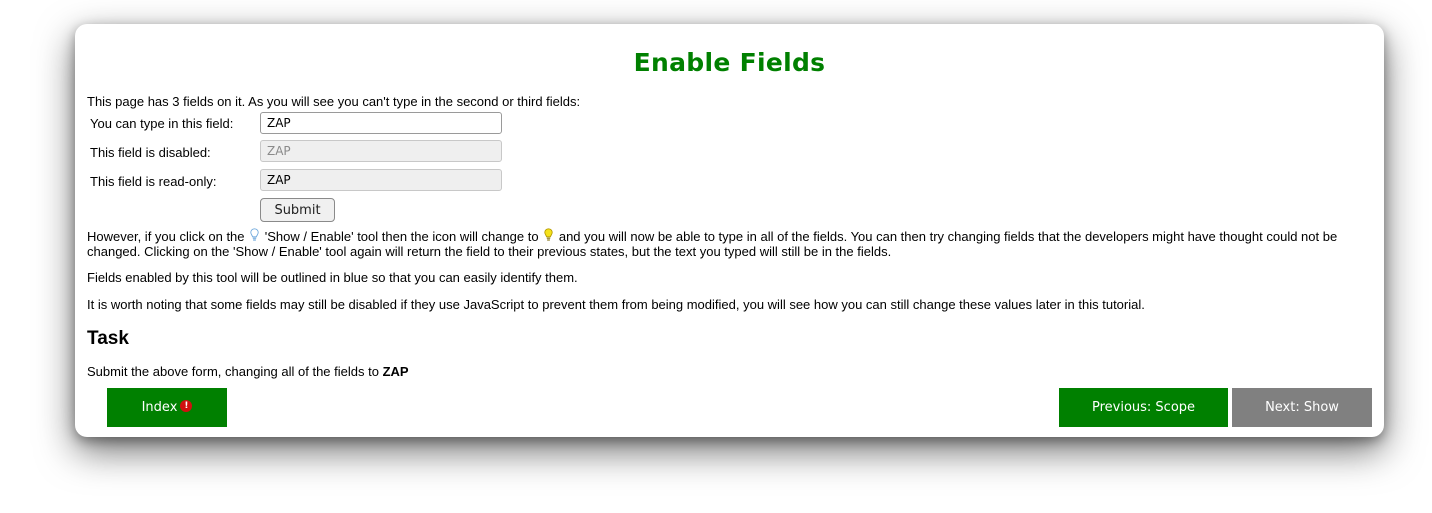  Describe the element at coordinates (153, 181) in the screenshot. I see `readonly-field-label: This field is read-only:` at that location.